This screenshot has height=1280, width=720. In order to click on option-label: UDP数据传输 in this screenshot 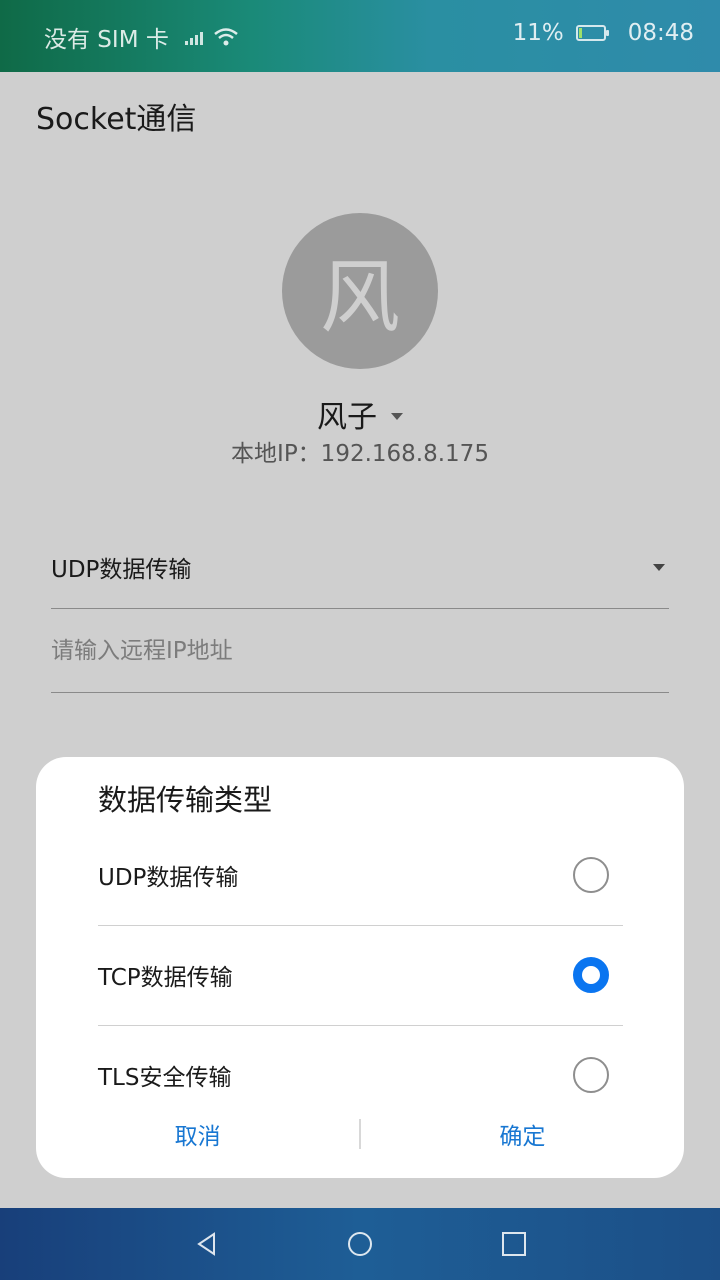, I will do `click(168, 878)`.